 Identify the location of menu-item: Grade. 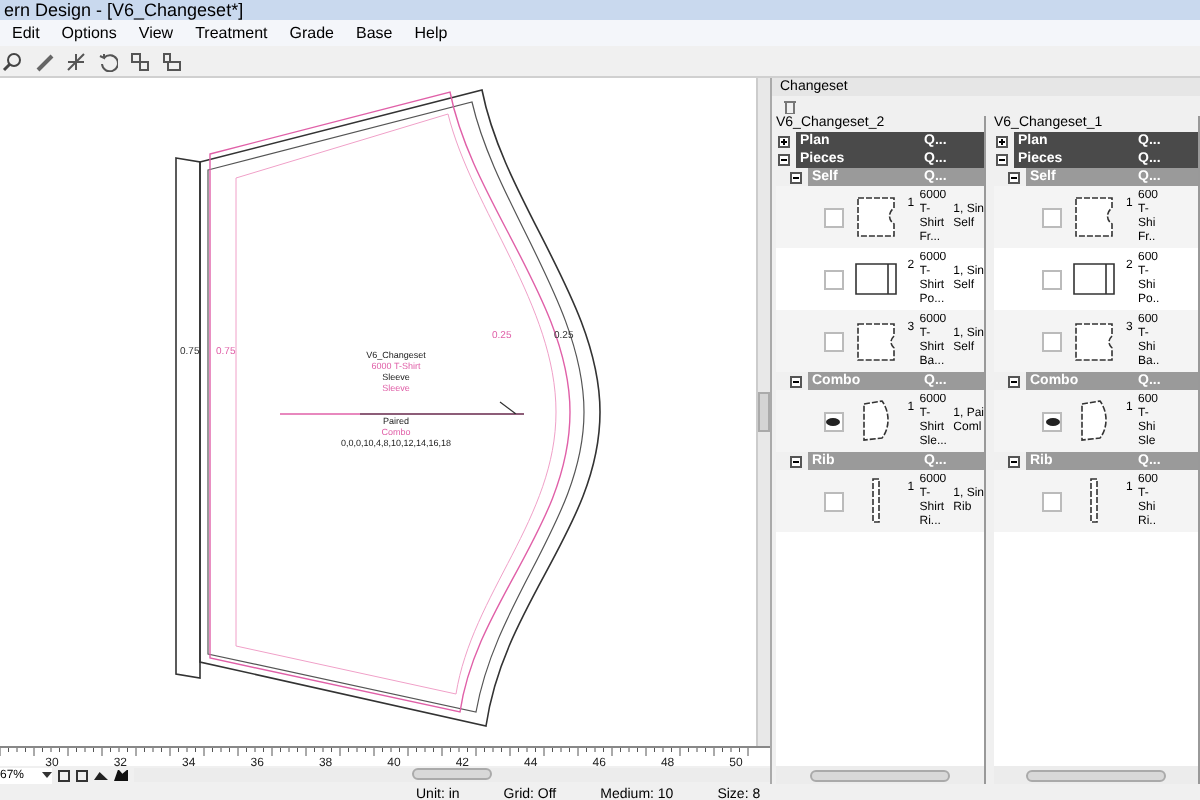
(311, 33).